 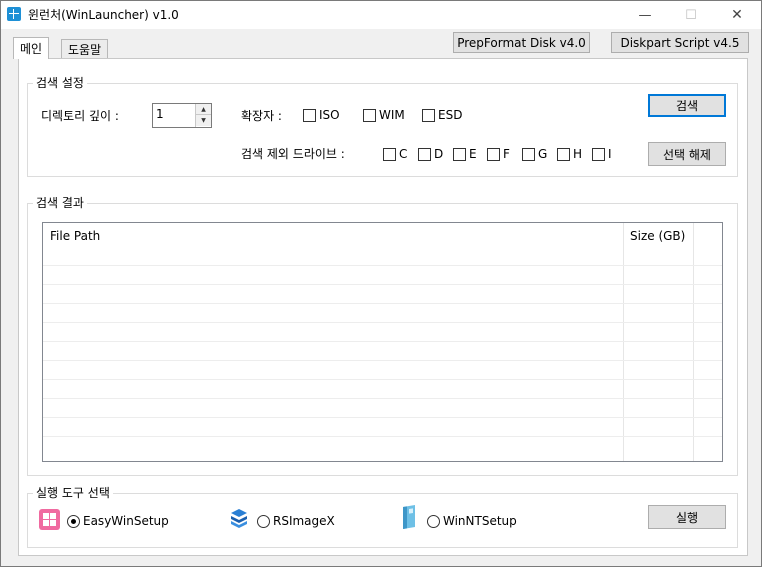 I want to click on drive-d-checkbox: D, so click(x=430, y=154).